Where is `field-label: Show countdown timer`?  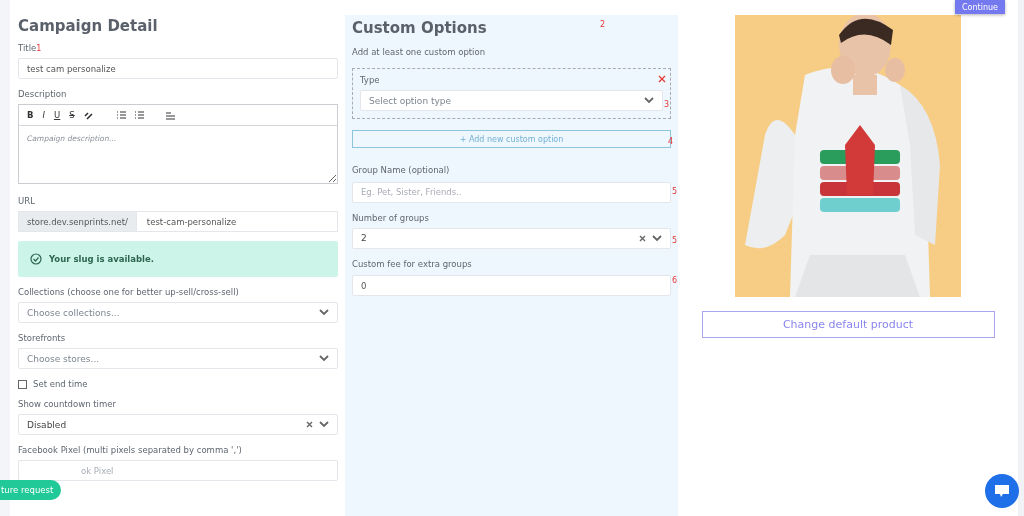 field-label: Show countdown timer is located at coordinates (67, 404).